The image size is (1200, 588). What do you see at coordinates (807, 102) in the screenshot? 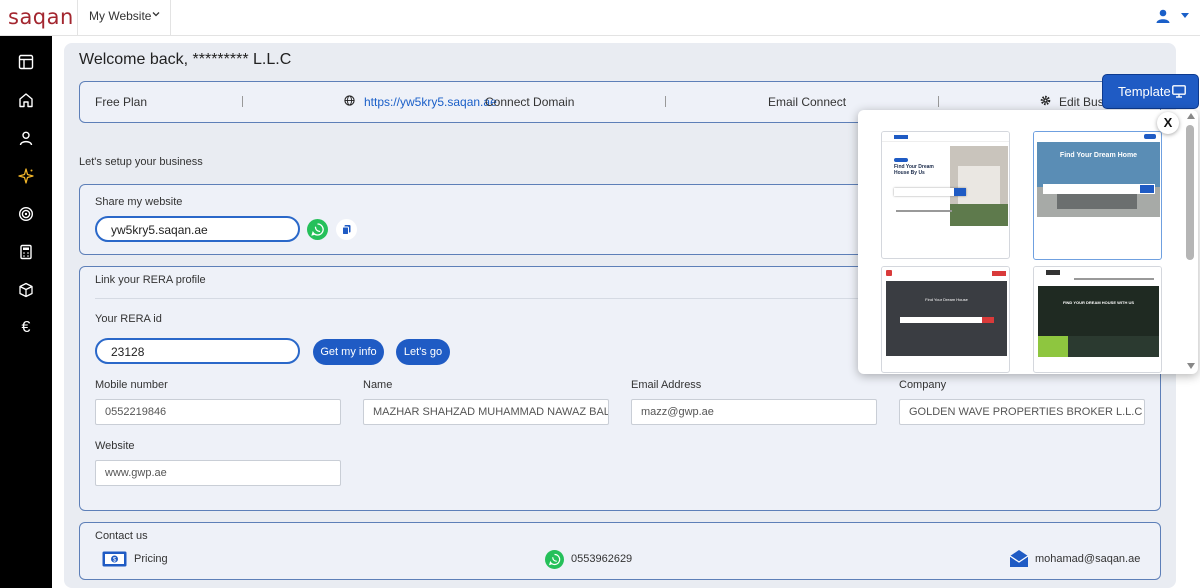
I see `email-connect-link: Email Connect` at bounding box center [807, 102].